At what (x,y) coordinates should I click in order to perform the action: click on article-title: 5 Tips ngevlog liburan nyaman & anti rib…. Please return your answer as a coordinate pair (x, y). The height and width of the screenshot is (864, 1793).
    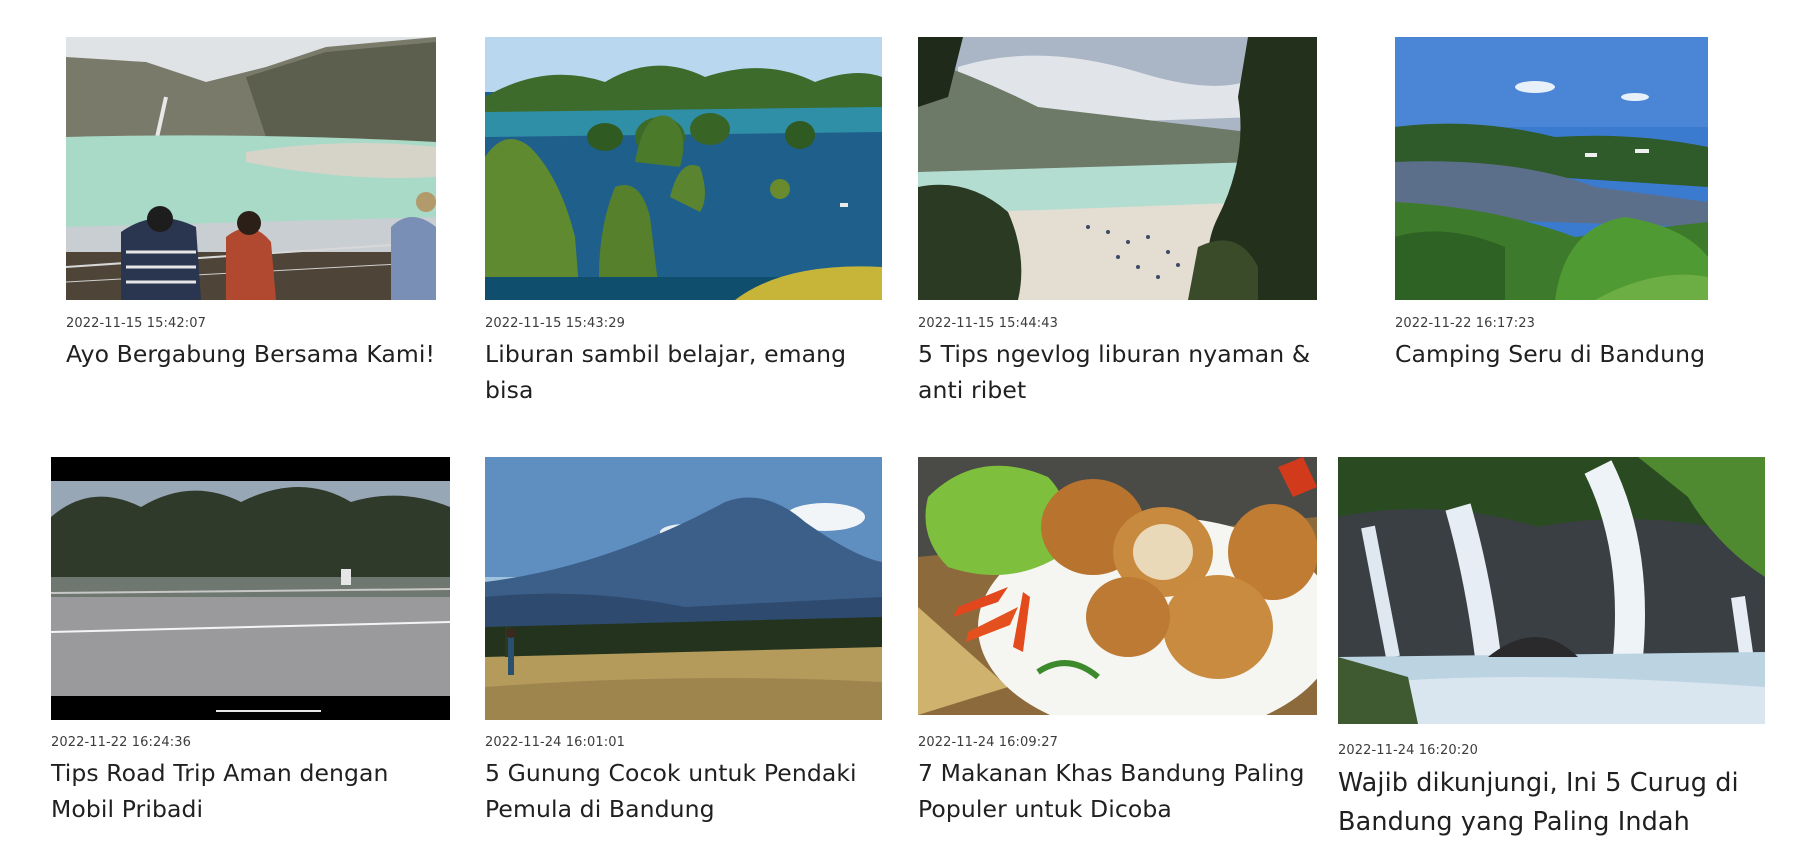
    Looking at the image, I should click on (1123, 372).